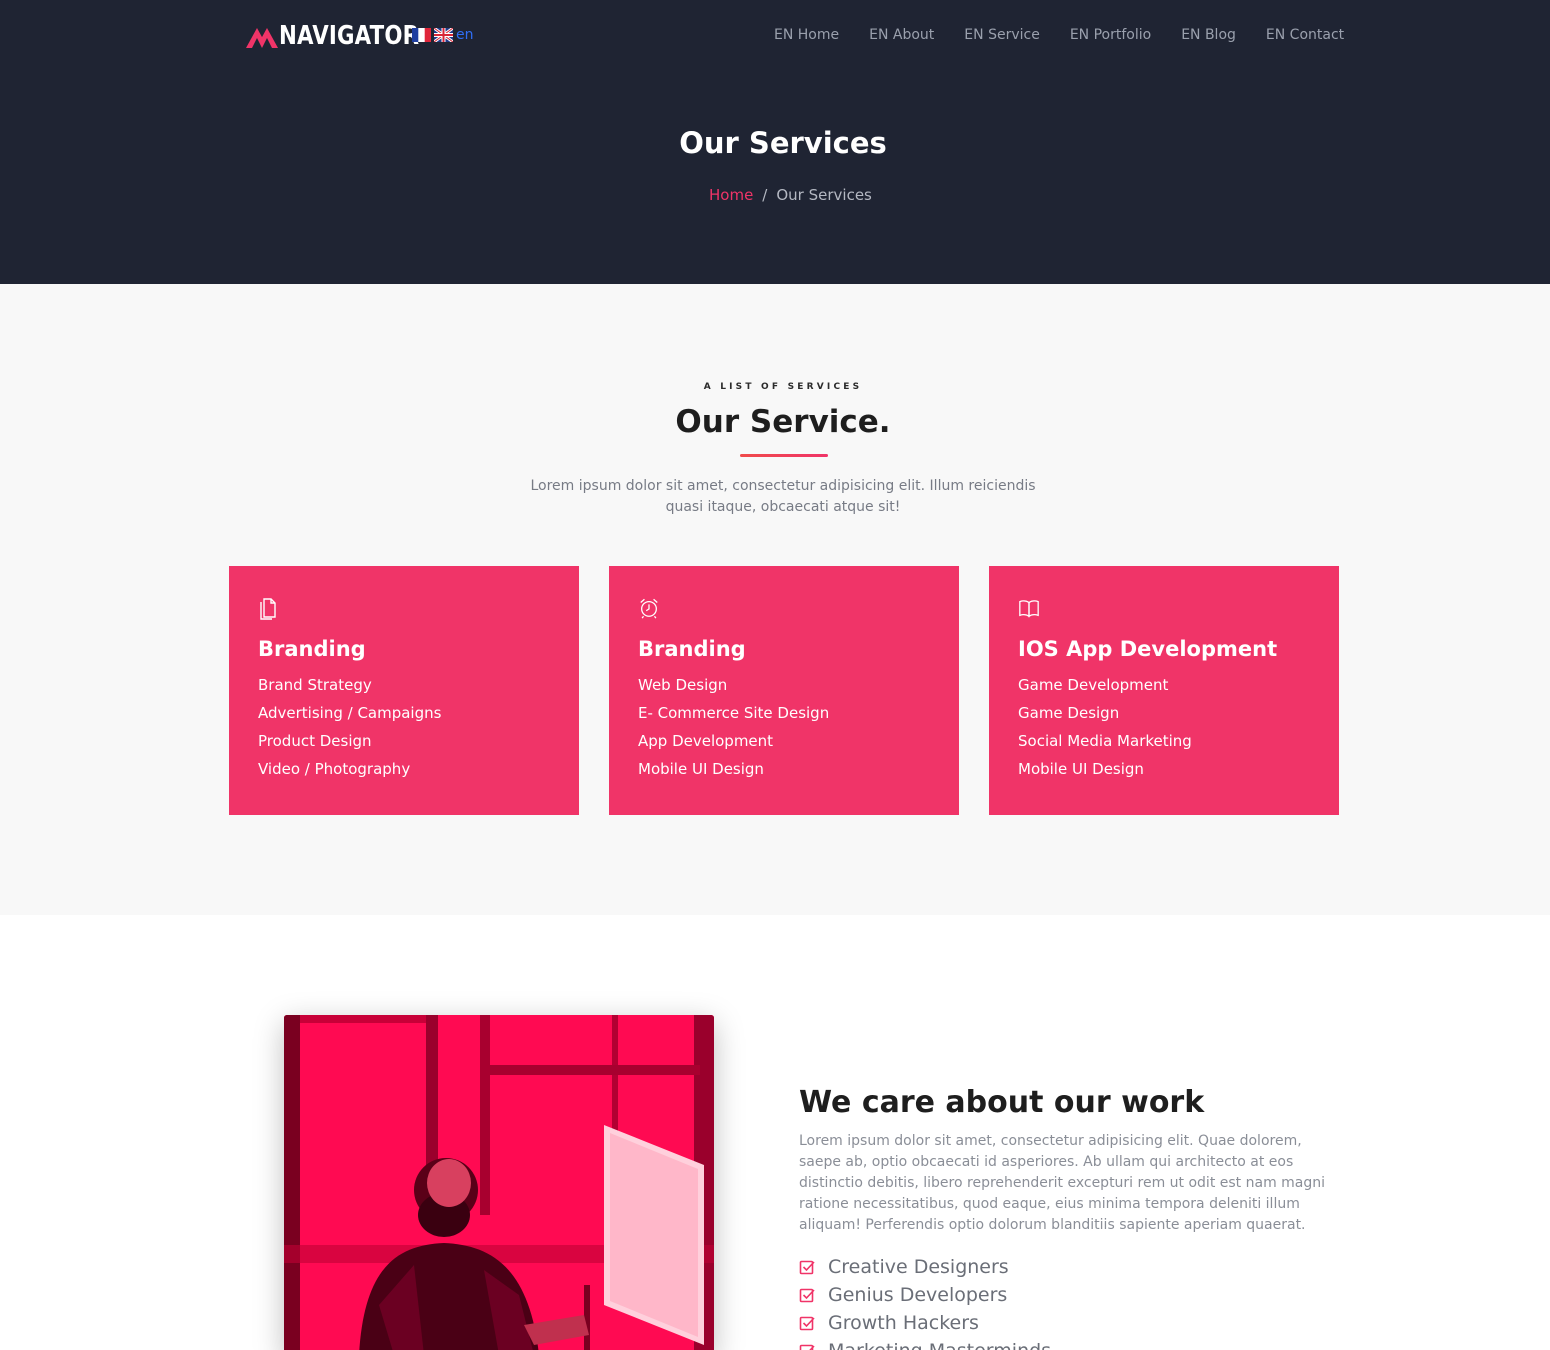 The width and height of the screenshot is (1550, 1350). Describe the element at coordinates (824, 195) in the screenshot. I see `breadcrumb-current: Our Services` at that location.